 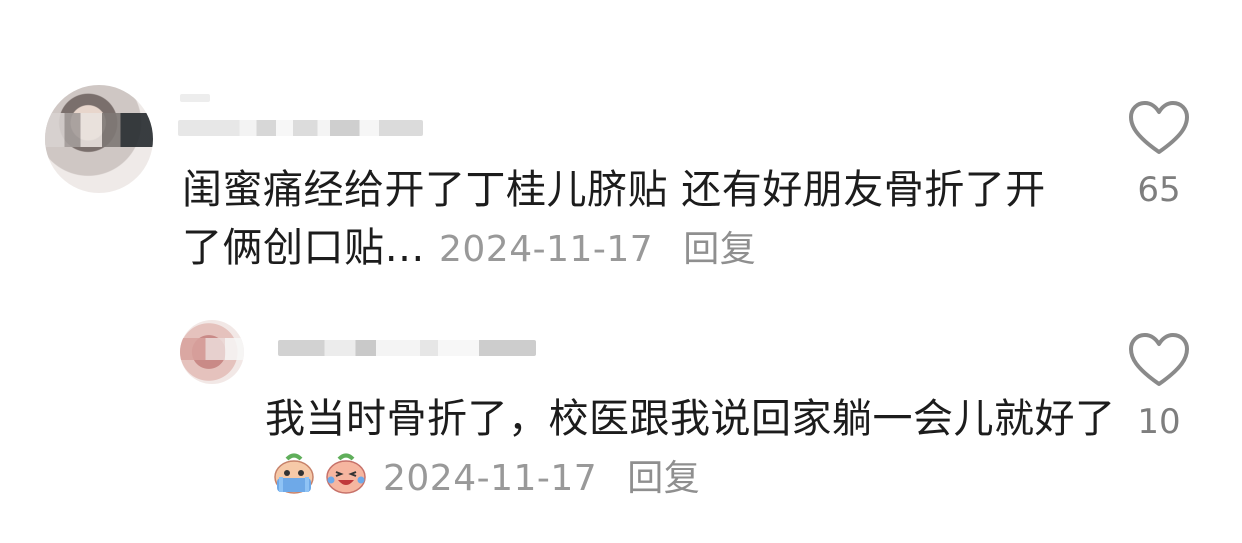 What do you see at coordinates (346, 473) in the screenshot?
I see `laughing-crying-emoji` at bounding box center [346, 473].